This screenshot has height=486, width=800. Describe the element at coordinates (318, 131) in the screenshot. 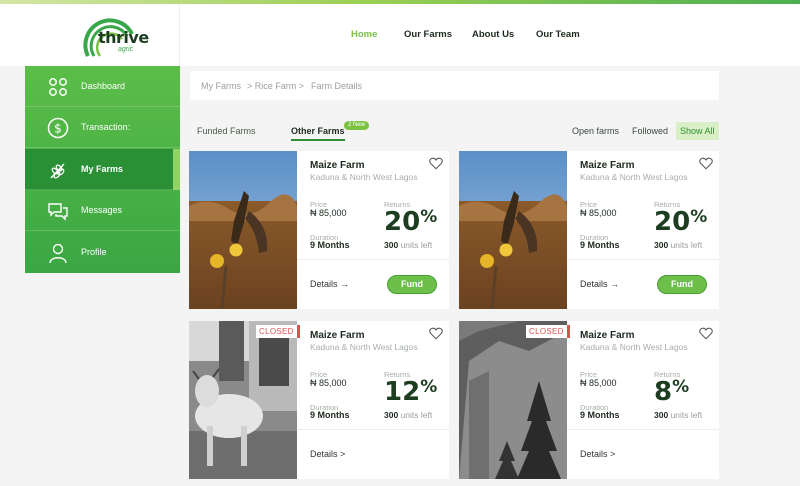

I see `tab-other-farms: Other Farms` at that location.